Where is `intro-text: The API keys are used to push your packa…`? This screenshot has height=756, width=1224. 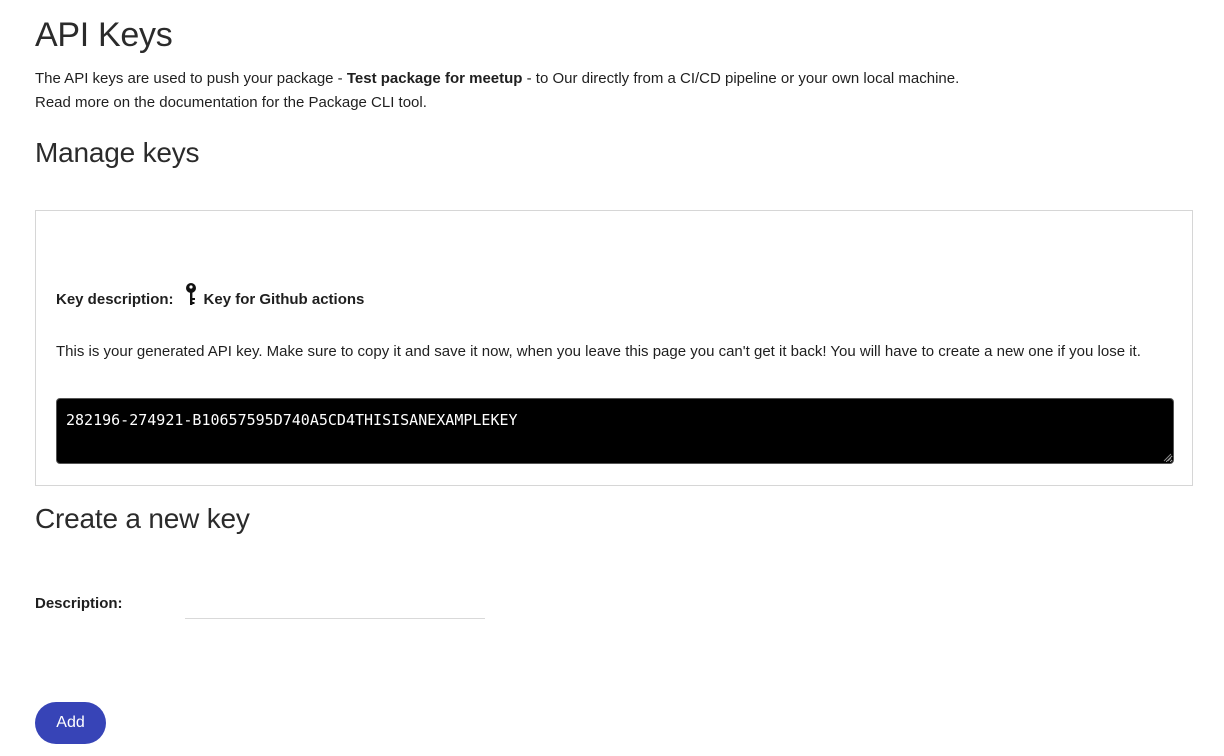
intro-text: The API keys are used to push your packa… is located at coordinates (497, 91).